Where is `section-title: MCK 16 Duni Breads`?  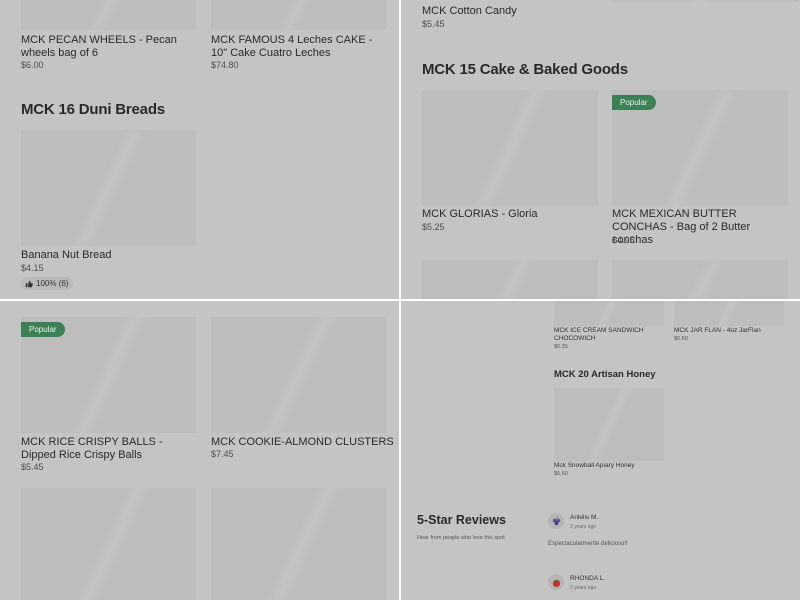 section-title: MCK 16 Duni Breads is located at coordinates (93, 109).